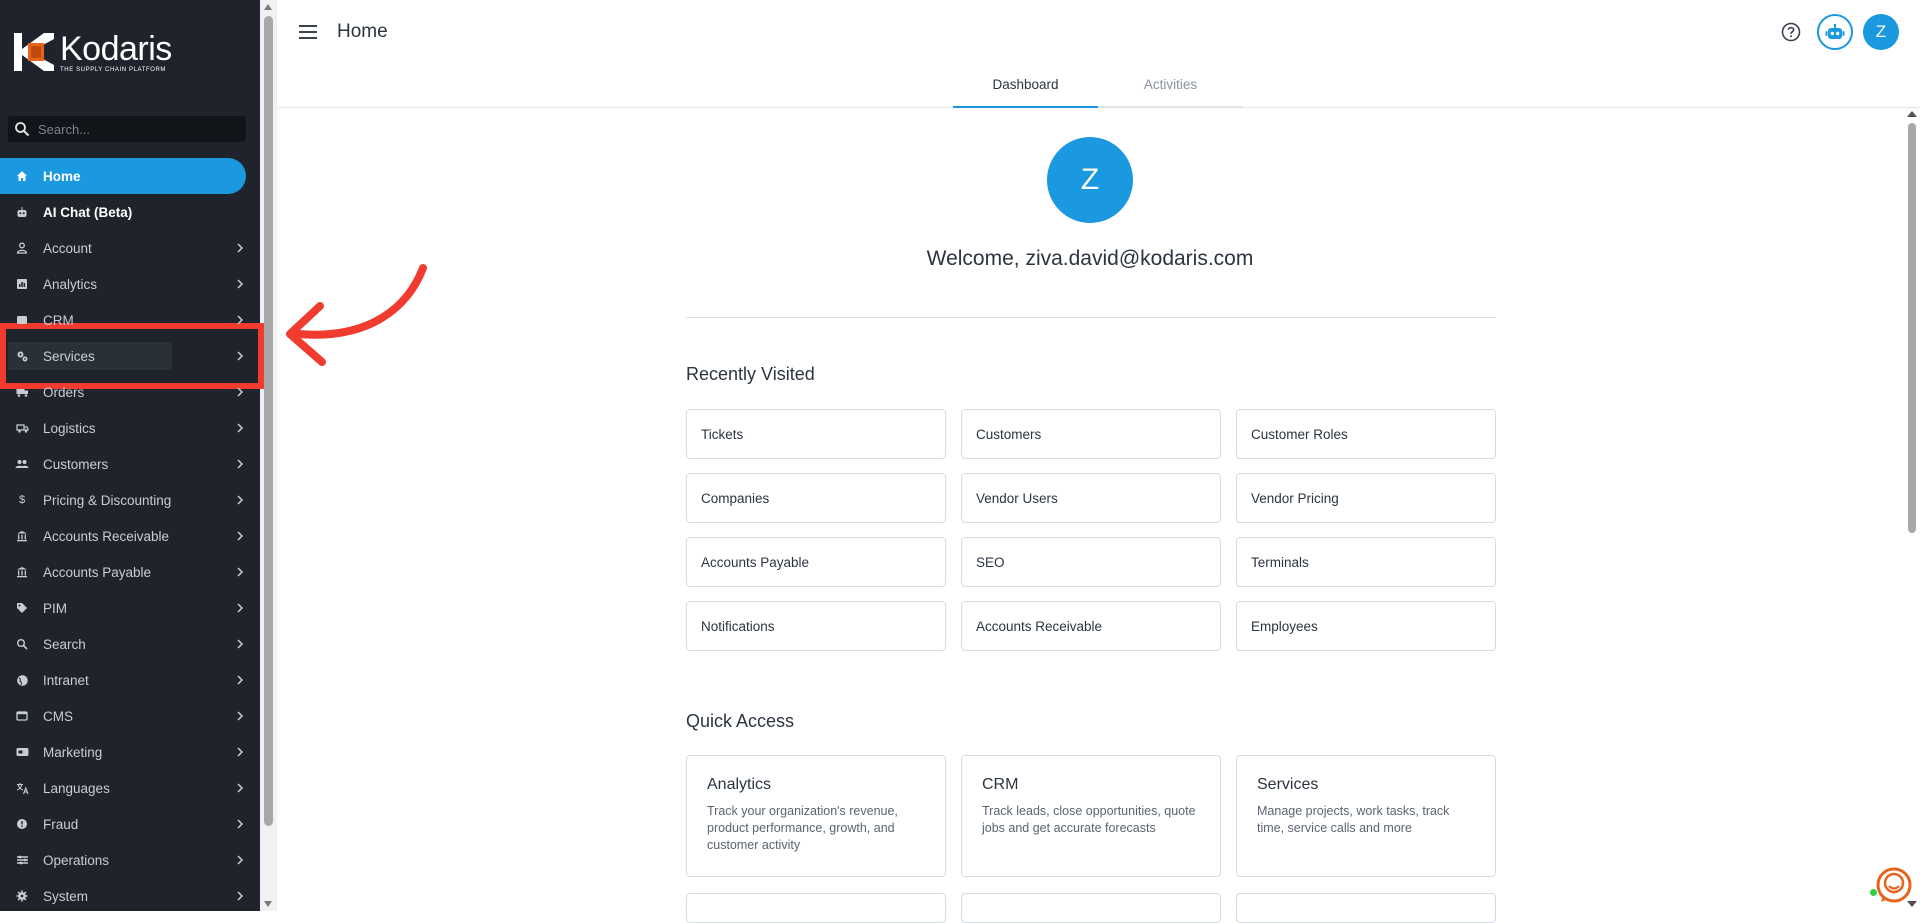 The width and height of the screenshot is (1920, 923). Describe the element at coordinates (1894, 885) in the screenshot. I see `chat-widget-icon` at that location.